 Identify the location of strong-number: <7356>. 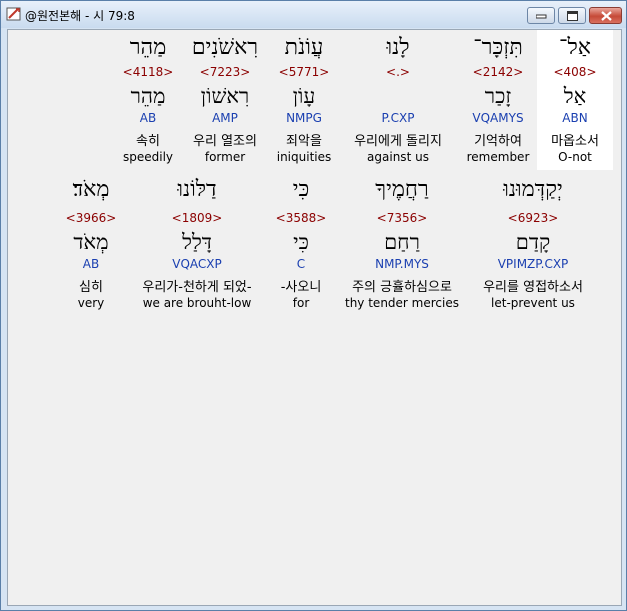
(402, 218).